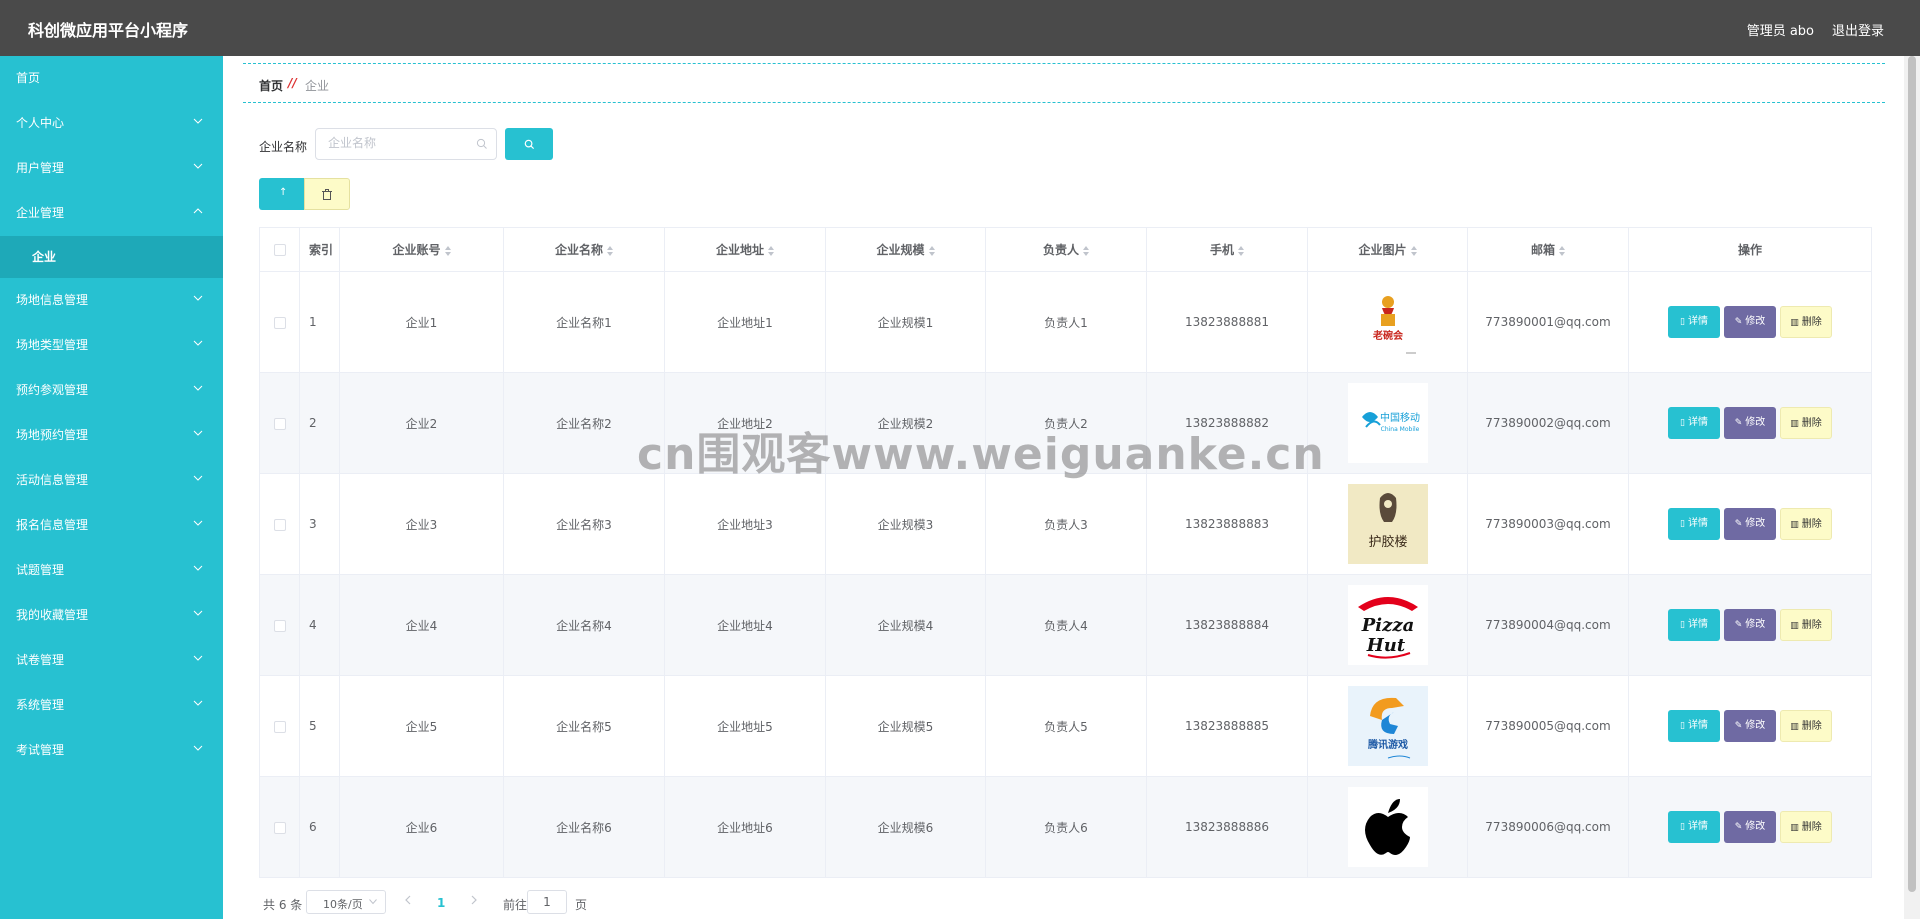 This screenshot has width=1920, height=919. I want to click on sidebar-item: 企业管理, so click(111, 213).